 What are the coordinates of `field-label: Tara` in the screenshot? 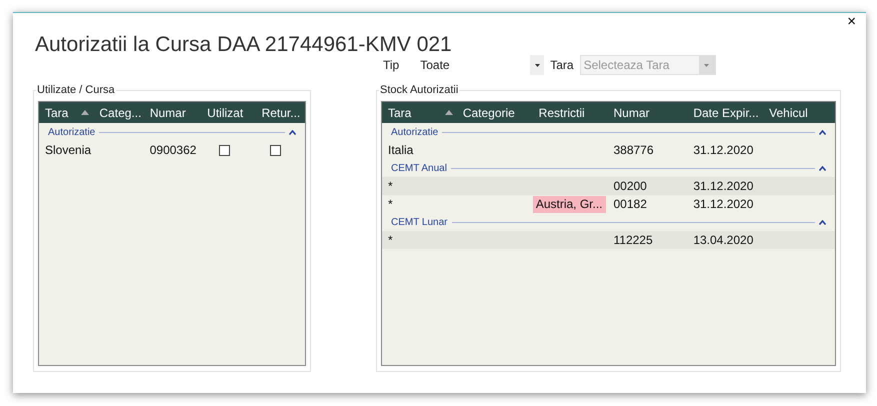 It's located at (562, 65).